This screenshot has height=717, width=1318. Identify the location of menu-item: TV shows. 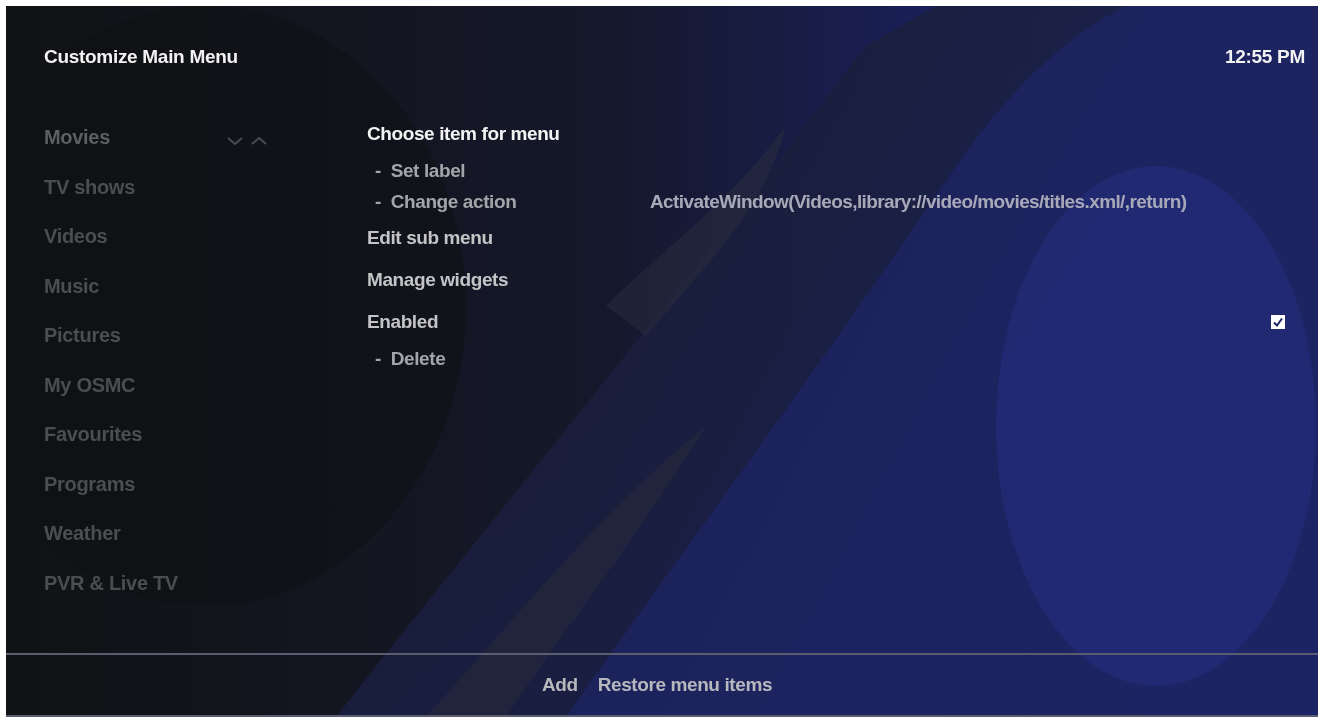
(130, 187).